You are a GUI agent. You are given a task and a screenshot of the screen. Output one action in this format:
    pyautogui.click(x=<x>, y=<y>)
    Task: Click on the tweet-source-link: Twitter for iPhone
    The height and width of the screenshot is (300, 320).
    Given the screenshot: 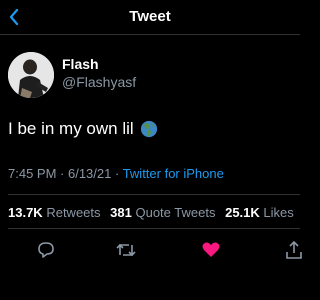 What is the action you would take?
    pyautogui.click(x=173, y=173)
    